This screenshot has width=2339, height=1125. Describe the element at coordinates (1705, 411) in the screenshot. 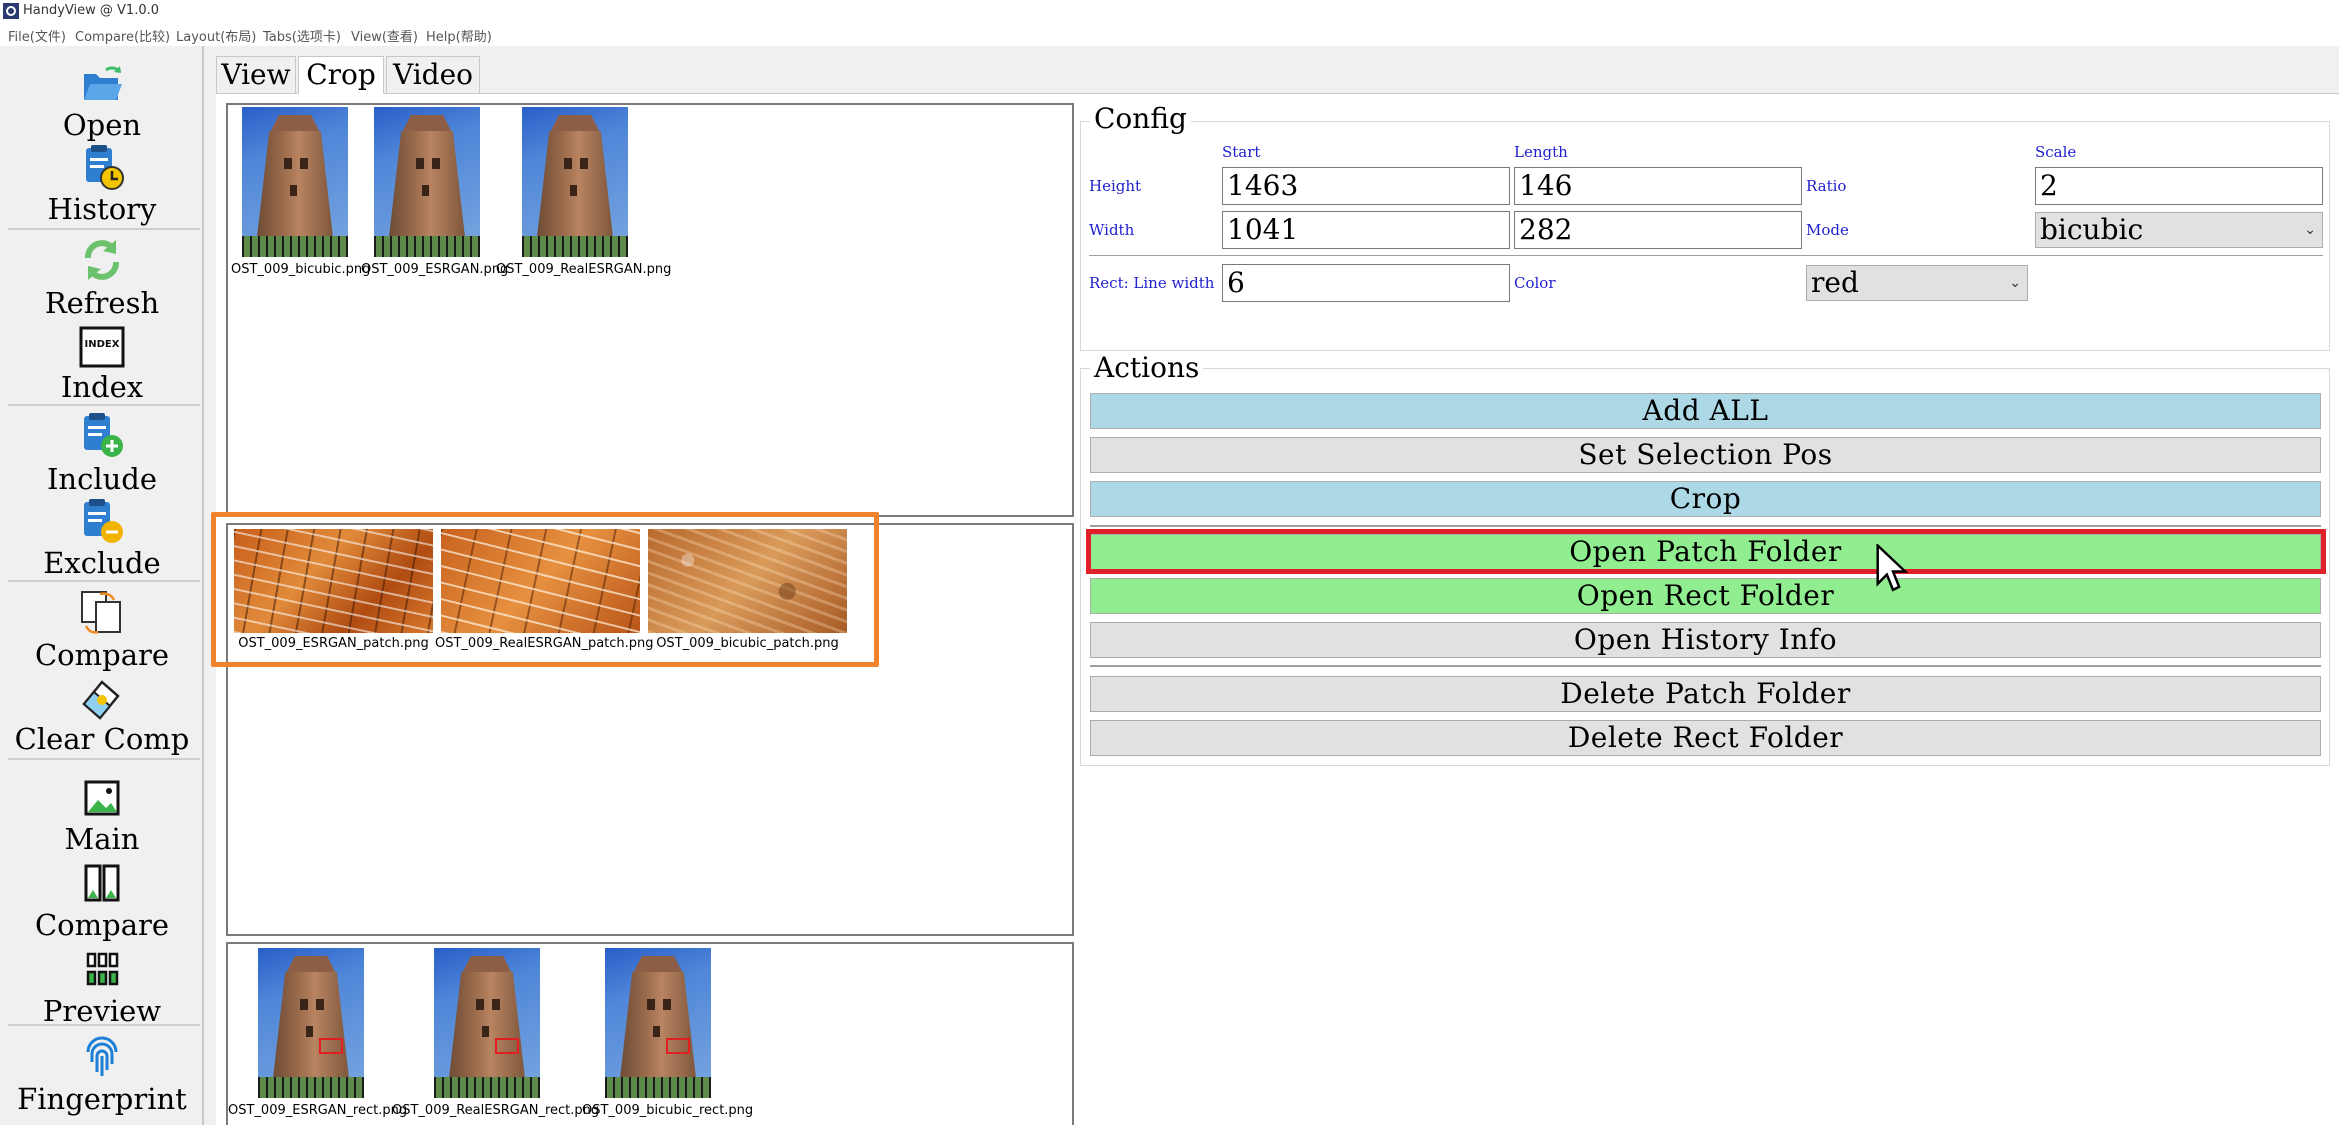

I see `add-all-button: Add ALL` at that location.